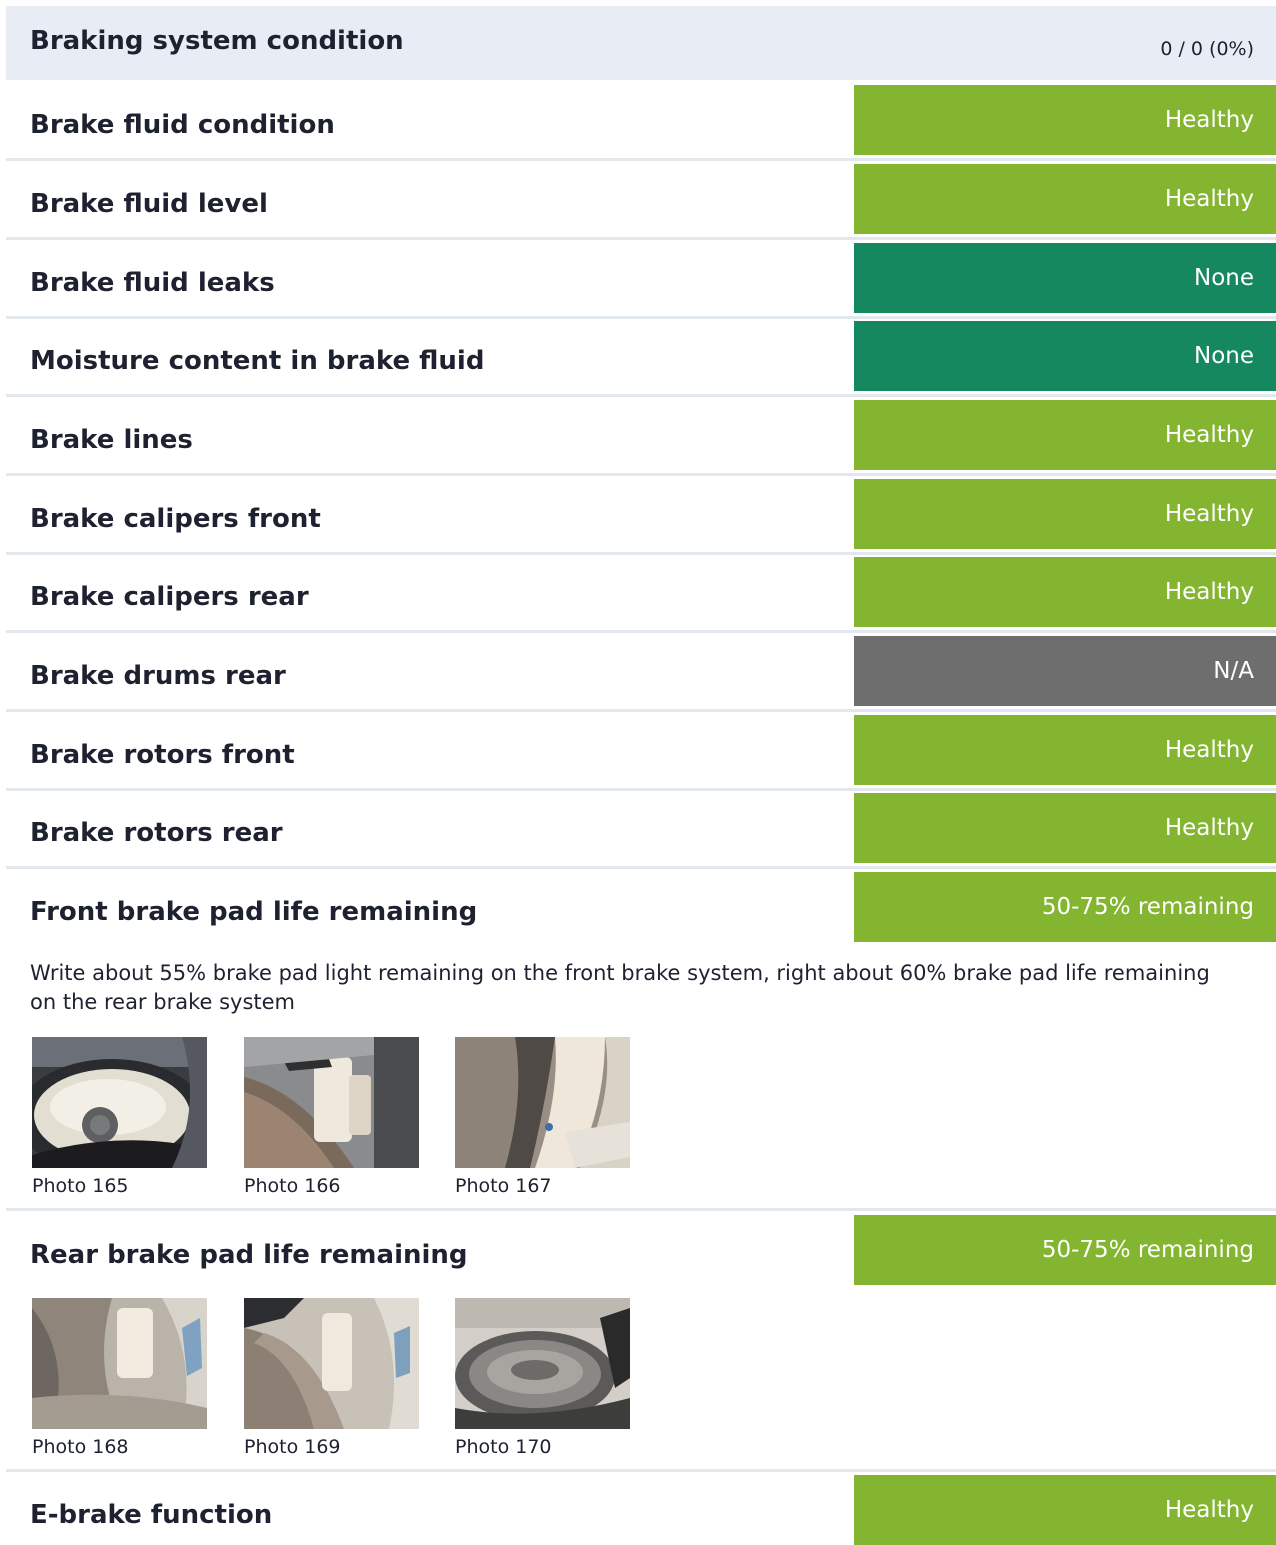 The width and height of the screenshot is (1276, 1545). What do you see at coordinates (169, 597) in the screenshot?
I see `row-label: Brake calipers rear` at bounding box center [169, 597].